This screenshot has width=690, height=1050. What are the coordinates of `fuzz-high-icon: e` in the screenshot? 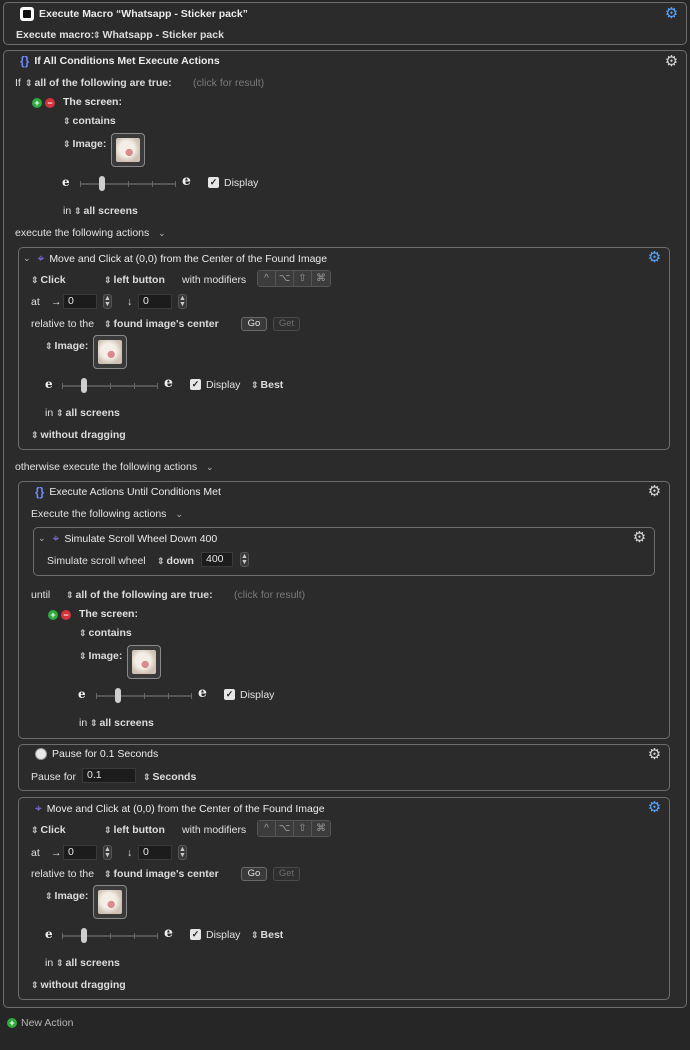 It's located at (202, 693).